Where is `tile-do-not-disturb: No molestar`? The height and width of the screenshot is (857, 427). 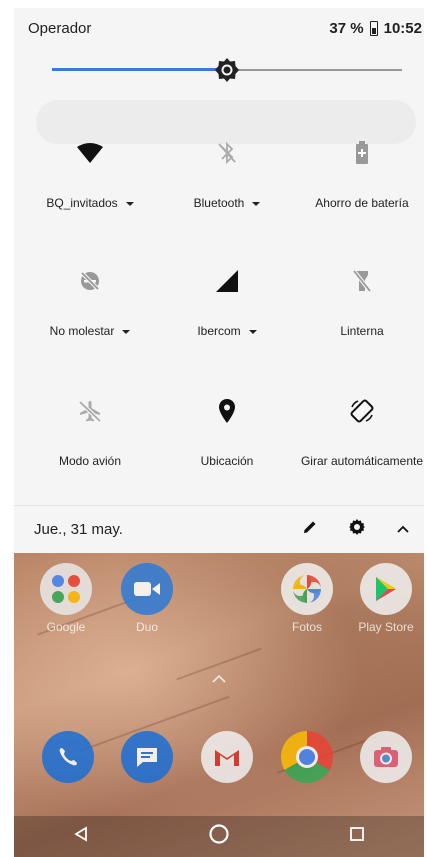 tile-do-not-disturb: No molestar is located at coordinates (90, 302).